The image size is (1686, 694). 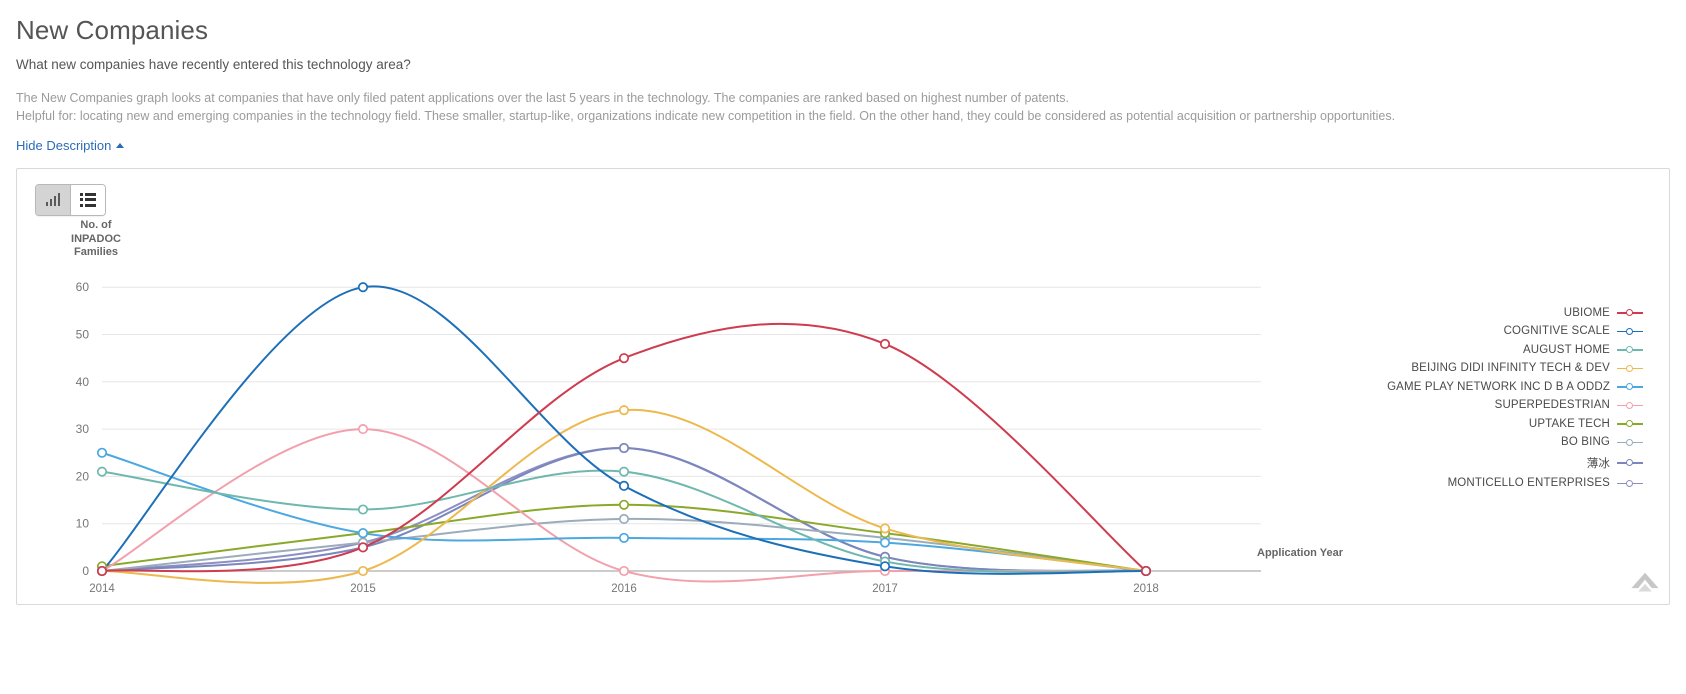 What do you see at coordinates (1510, 368) in the screenshot?
I see `legend-item-label: BEIJING DIDI INFINITY TECH & DEV` at bounding box center [1510, 368].